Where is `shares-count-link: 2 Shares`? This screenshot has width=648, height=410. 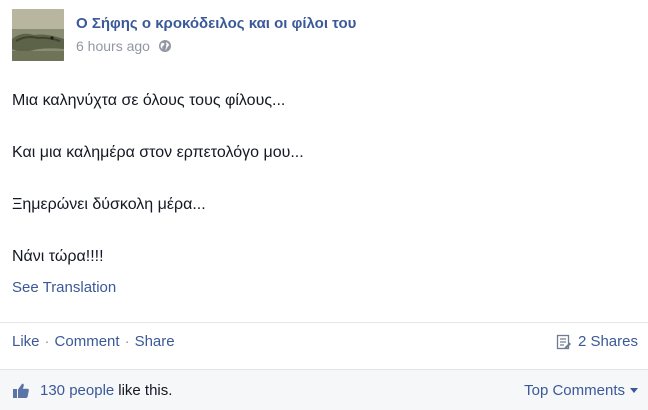 shares-count-link: 2 Shares is located at coordinates (597, 341).